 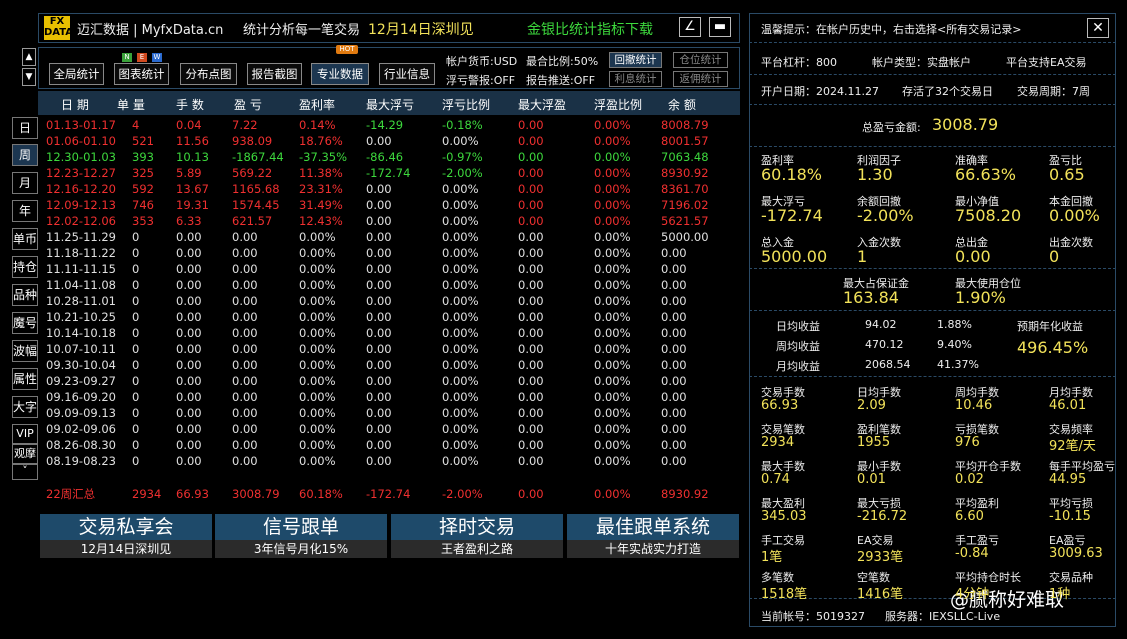 What do you see at coordinates (1054, 256) in the screenshot?
I see `stat-value: 0` at bounding box center [1054, 256].